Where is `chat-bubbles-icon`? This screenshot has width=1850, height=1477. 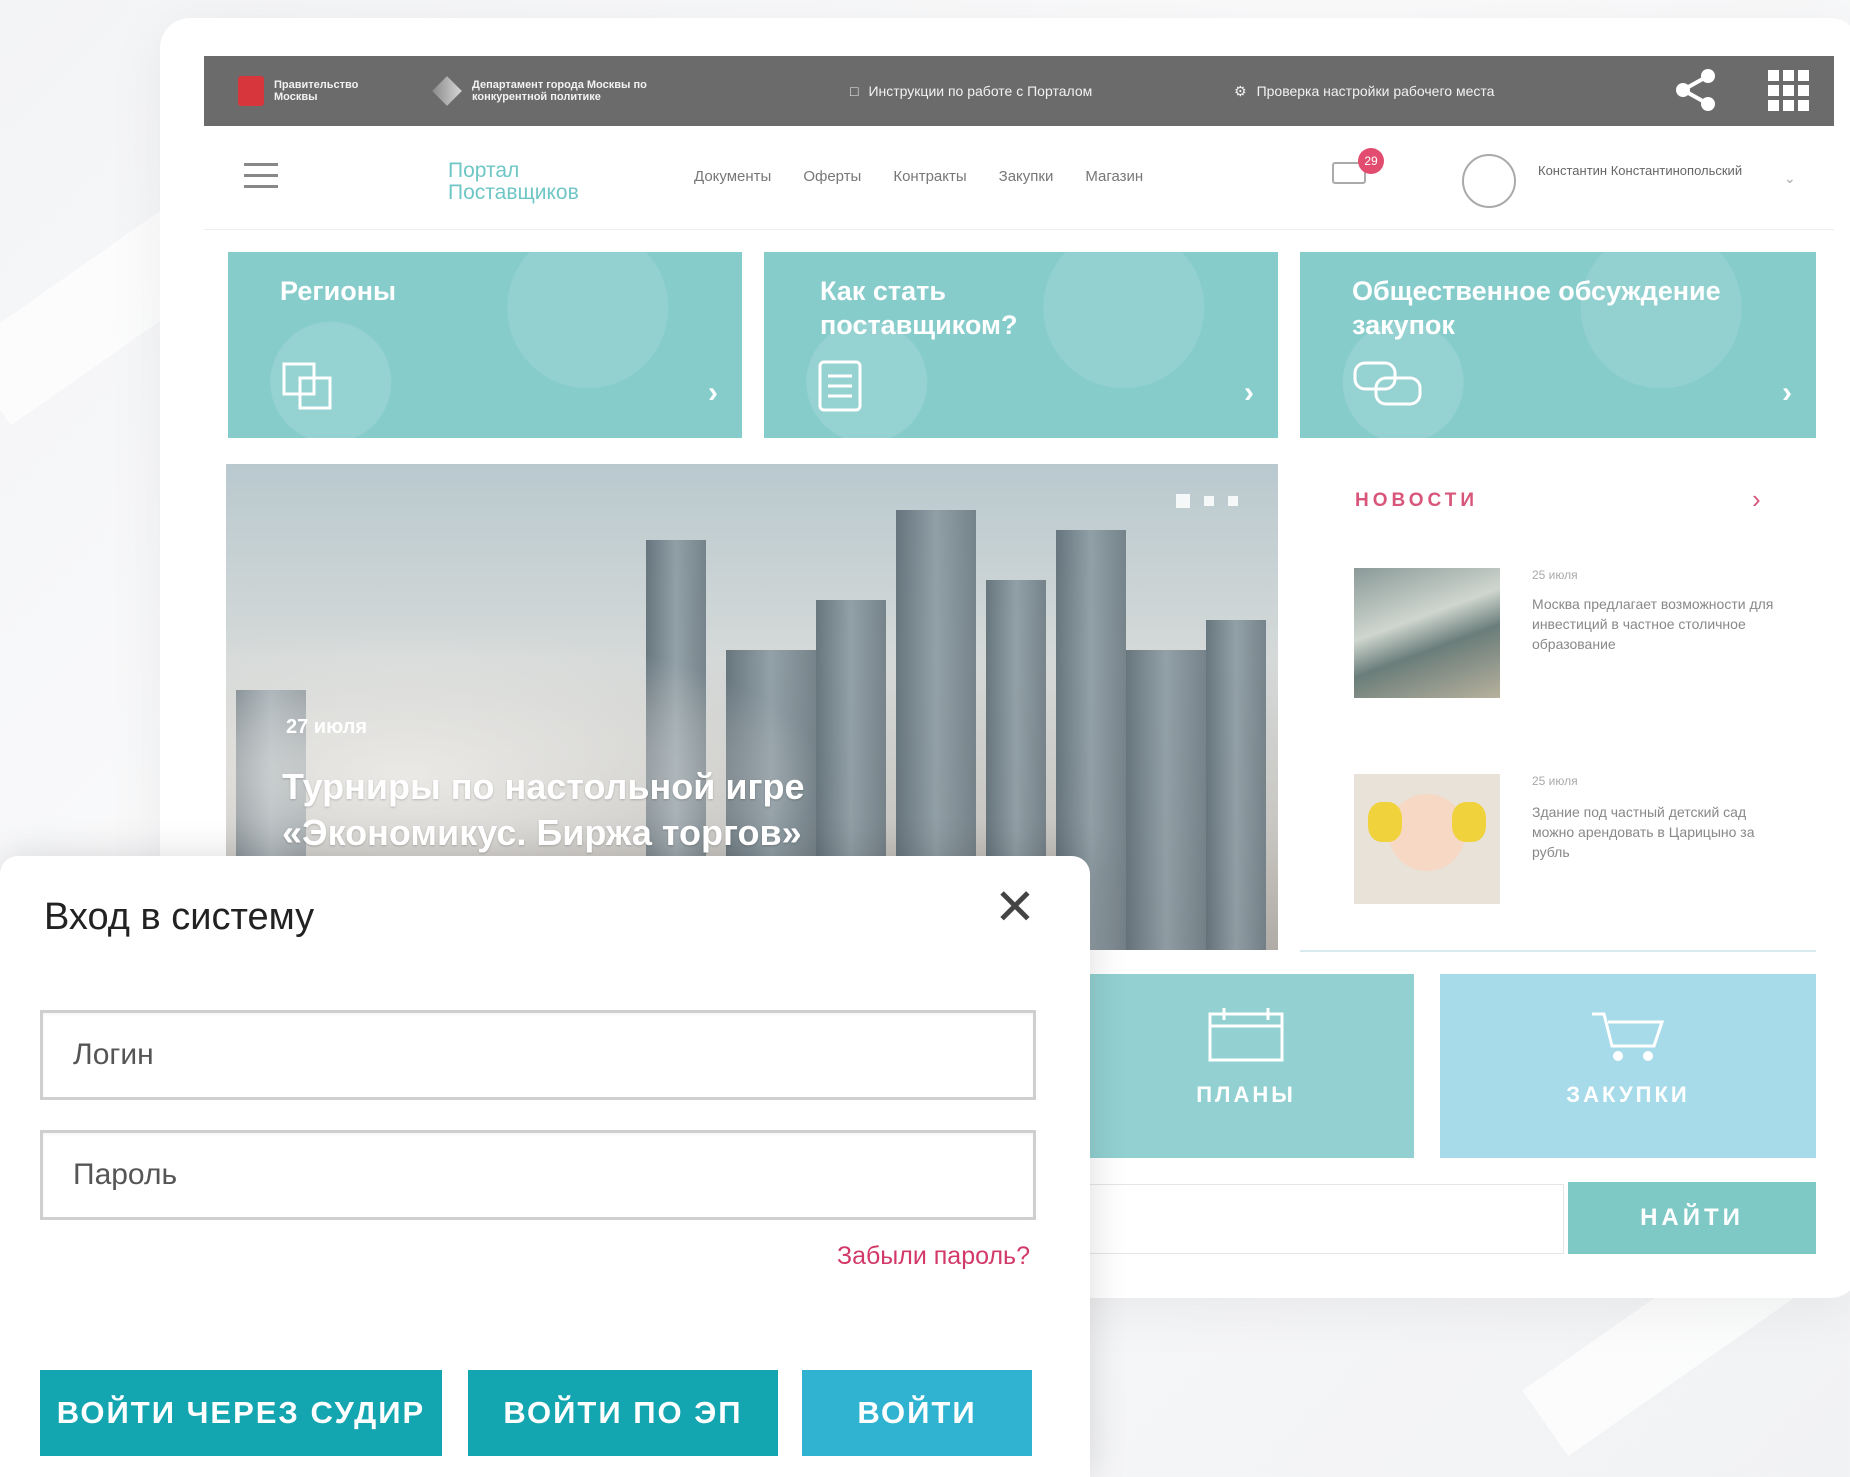
chat-bubbles-icon is located at coordinates (1387, 383).